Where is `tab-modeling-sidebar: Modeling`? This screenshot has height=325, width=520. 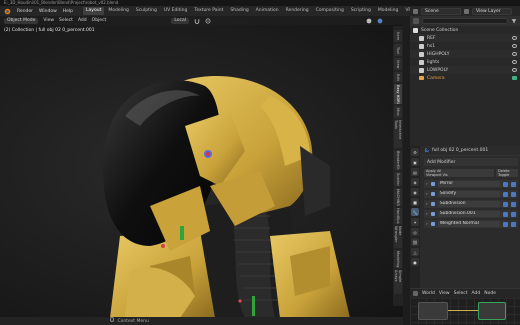 tab-modeling-sidebar: Modeling is located at coordinates (398, 259).